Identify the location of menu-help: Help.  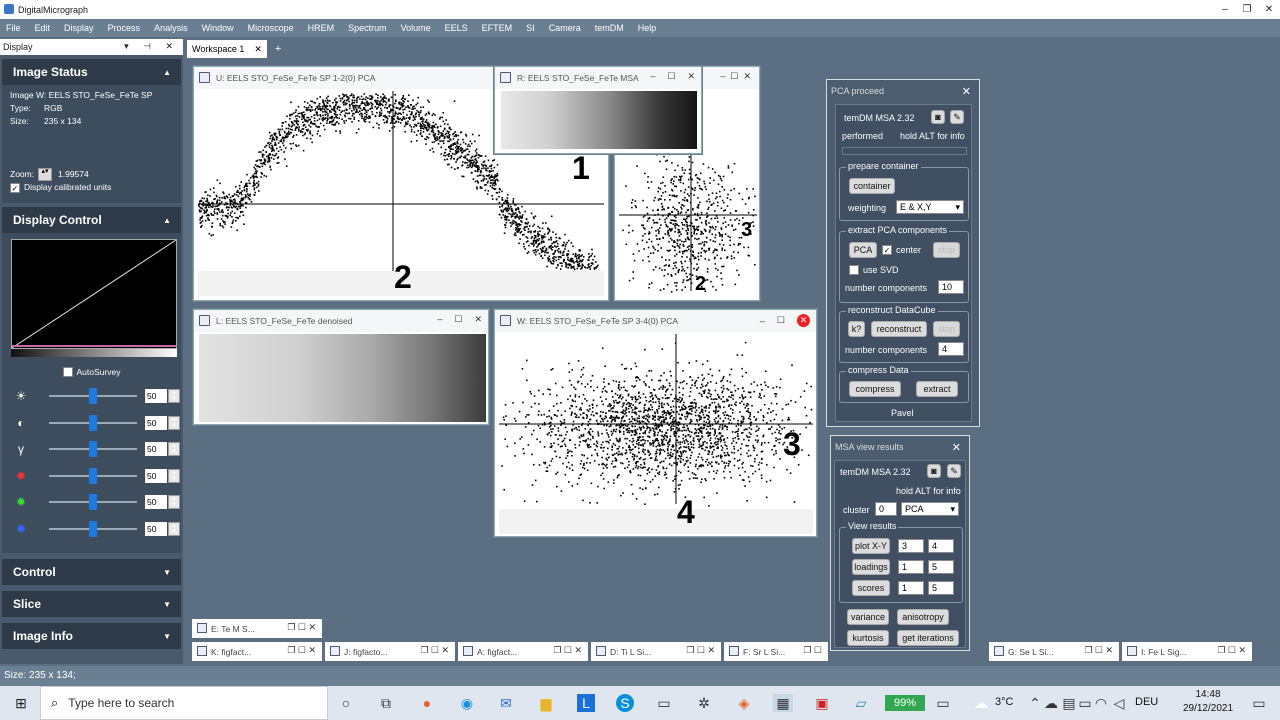
(647, 28).